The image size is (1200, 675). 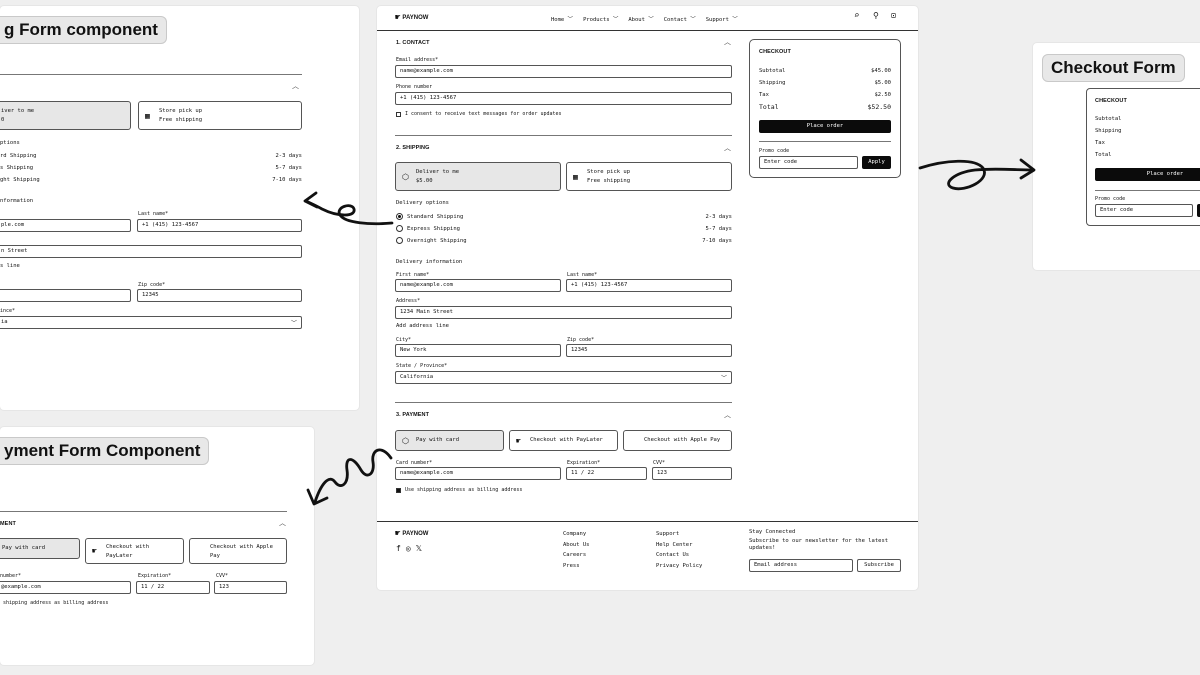 What do you see at coordinates (679, 555) in the screenshot?
I see `footer-link: Contact Us` at bounding box center [679, 555].